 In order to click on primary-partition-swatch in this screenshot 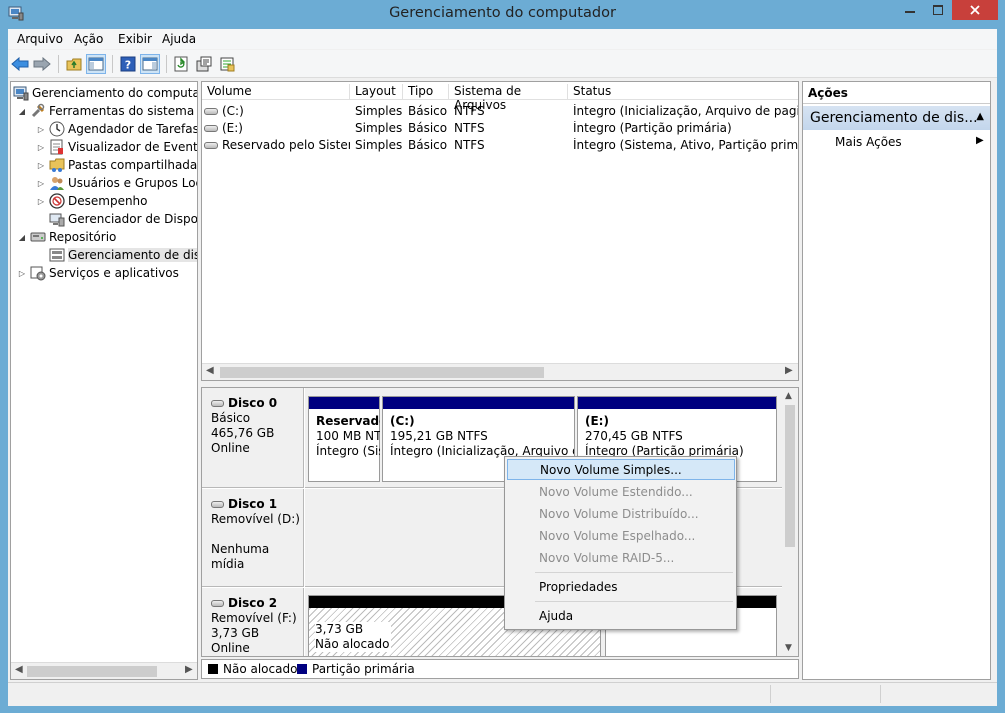, I will do `click(302, 669)`.